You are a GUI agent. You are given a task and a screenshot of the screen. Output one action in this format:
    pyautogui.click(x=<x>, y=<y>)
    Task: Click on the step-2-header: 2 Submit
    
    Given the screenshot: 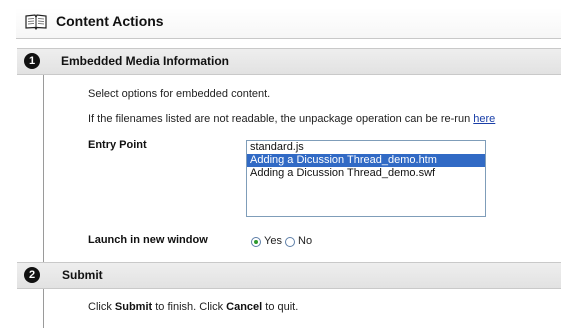 What is the action you would take?
    pyautogui.click(x=289, y=275)
    